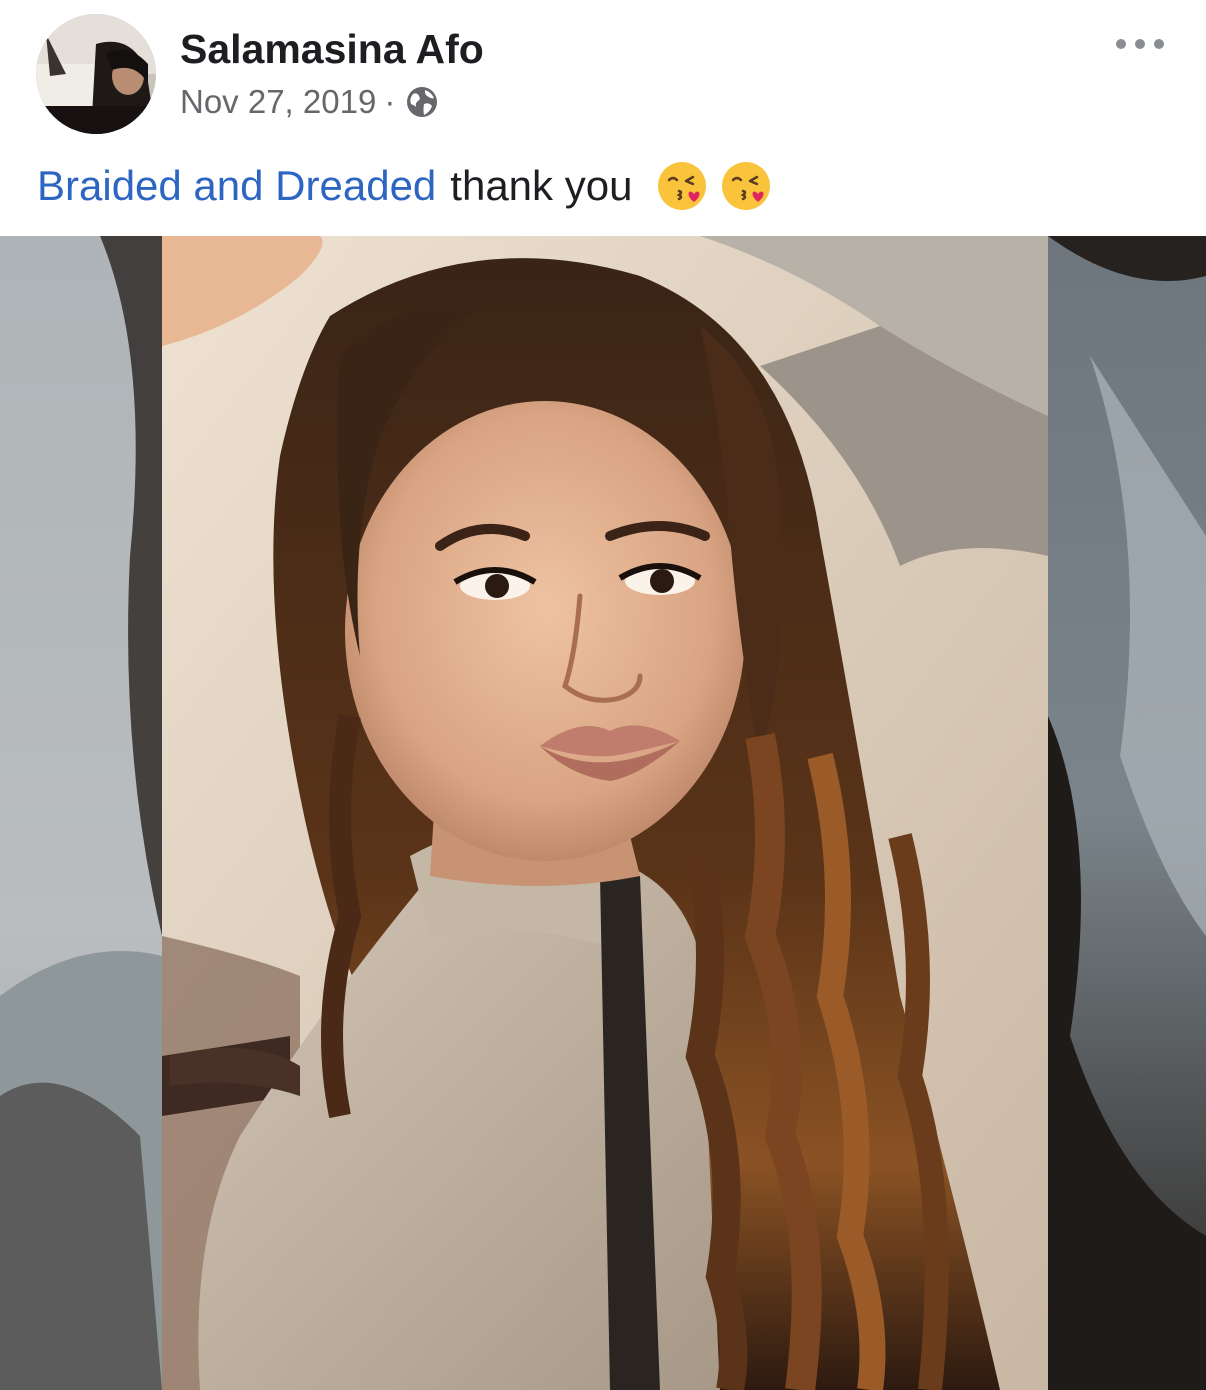  I want to click on globe-icon, so click(422, 102).